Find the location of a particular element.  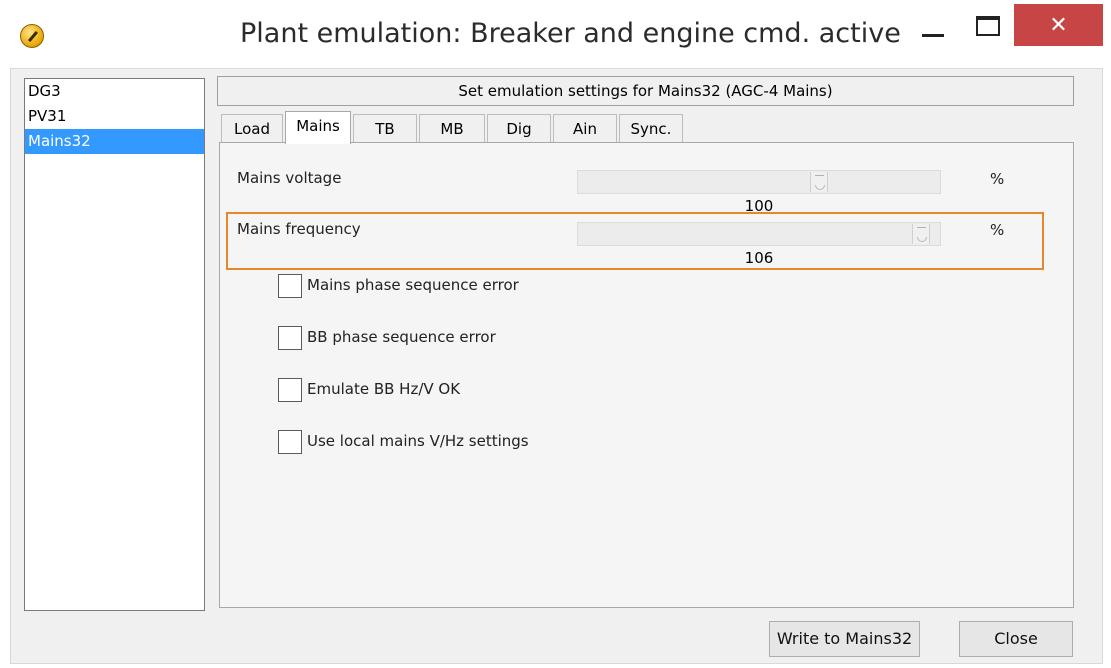

bb-phase-sequence-error-checkbox is located at coordinates (290, 338).